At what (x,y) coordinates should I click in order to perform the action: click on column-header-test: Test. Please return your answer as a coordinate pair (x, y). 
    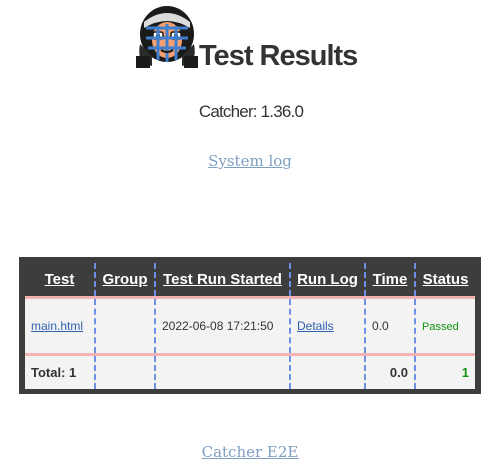
    Looking at the image, I should click on (60, 280).